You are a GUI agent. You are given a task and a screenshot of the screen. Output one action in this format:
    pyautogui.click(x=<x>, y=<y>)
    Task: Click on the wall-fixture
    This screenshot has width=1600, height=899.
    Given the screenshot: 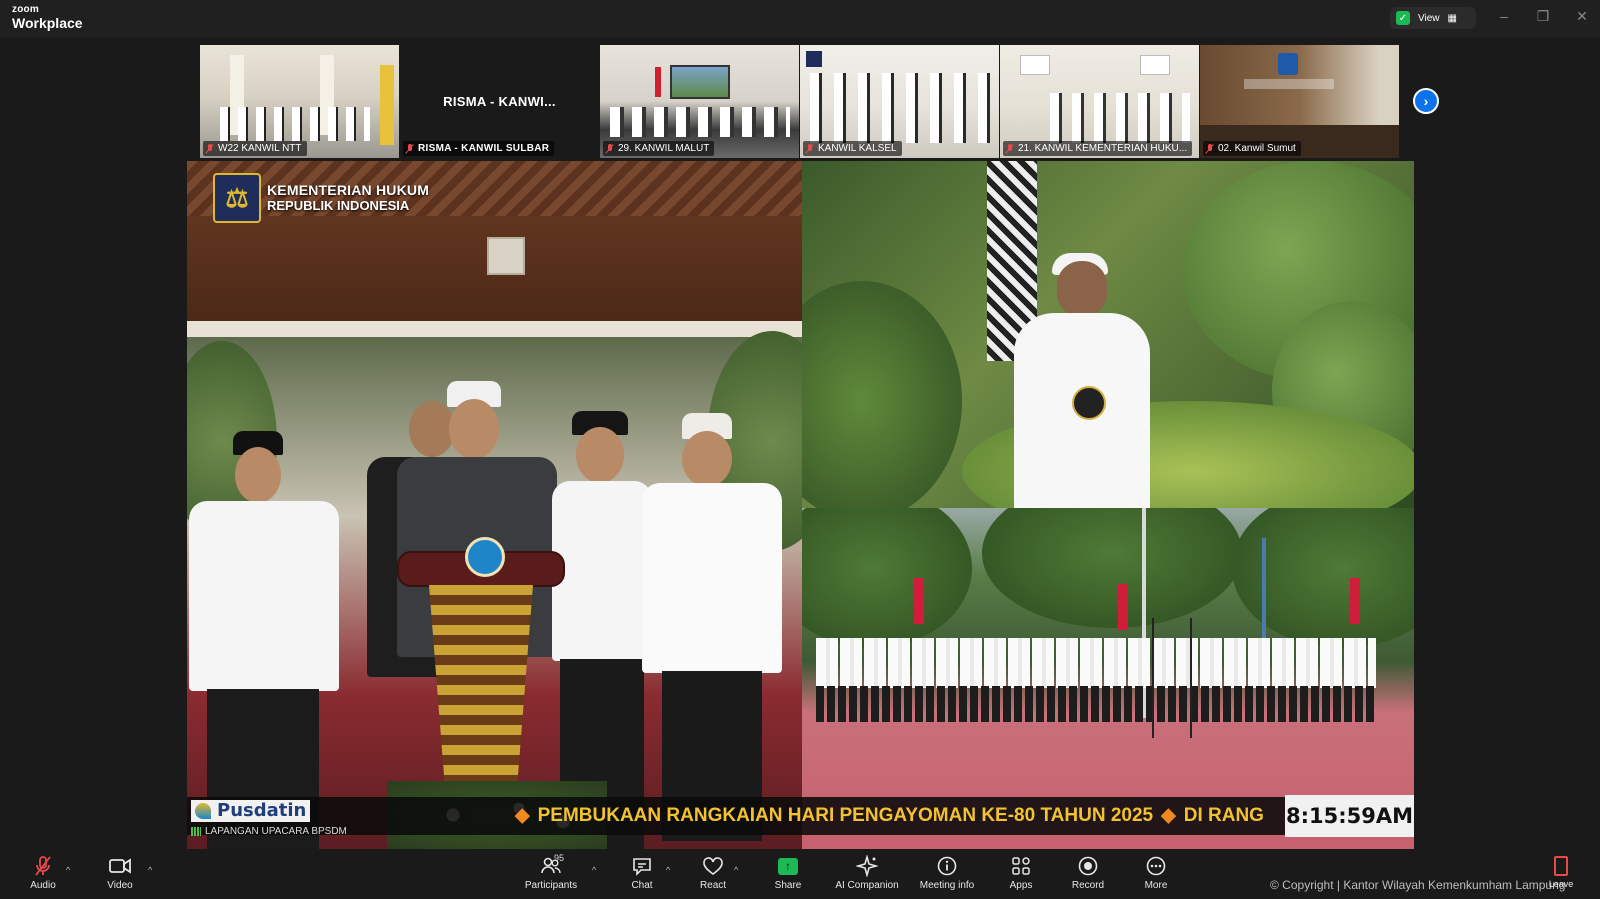 What is the action you would take?
    pyautogui.click(x=506, y=256)
    